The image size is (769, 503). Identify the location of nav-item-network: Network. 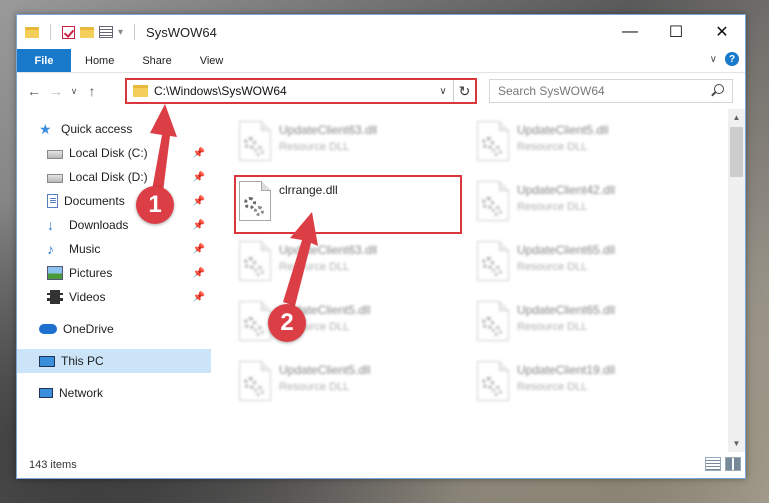
(114, 393).